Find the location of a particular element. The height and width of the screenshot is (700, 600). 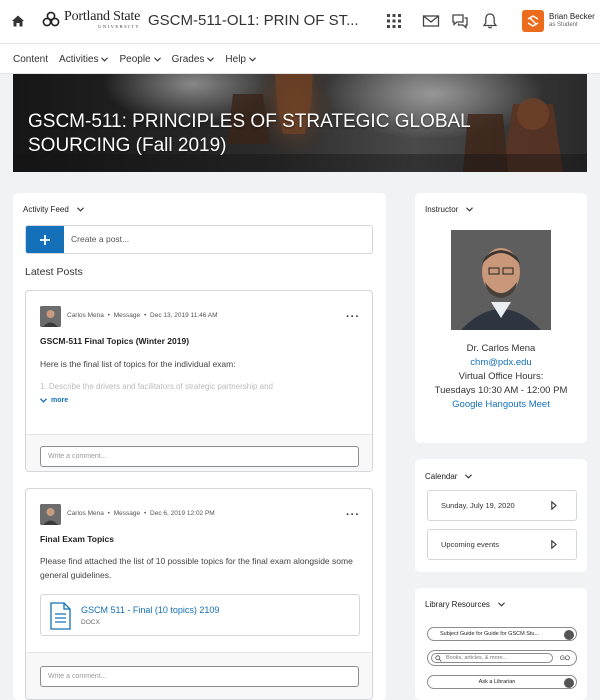

user-avatar is located at coordinates (533, 21).